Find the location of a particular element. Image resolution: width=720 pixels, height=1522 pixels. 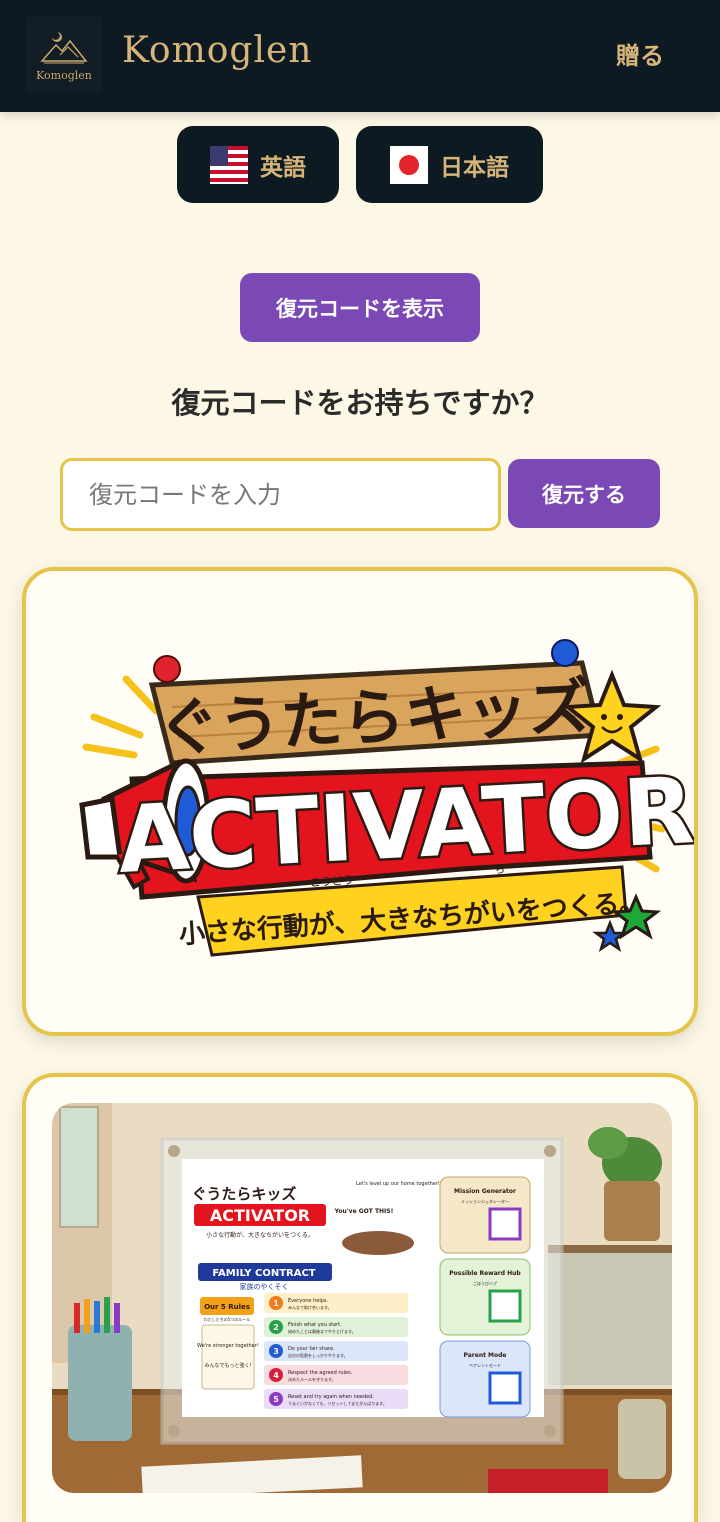

moon-mountain-logo-icon is located at coordinates (64, 47).